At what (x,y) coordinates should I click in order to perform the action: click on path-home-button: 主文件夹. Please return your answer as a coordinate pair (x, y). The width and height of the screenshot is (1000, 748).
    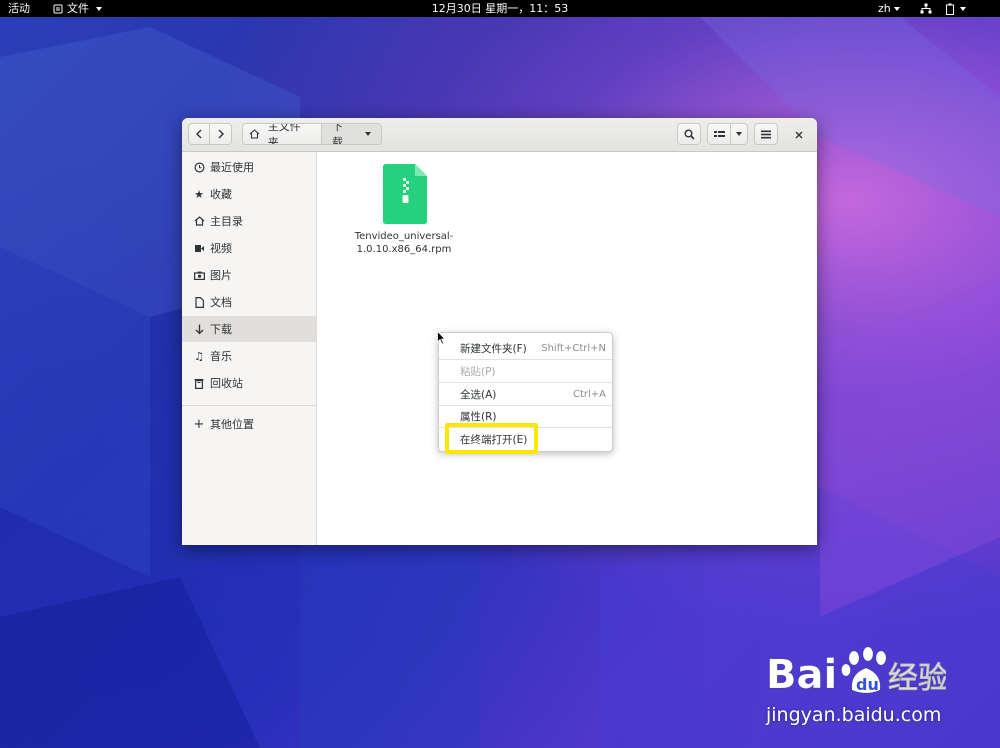
    Looking at the image, I should click on (282, 134).